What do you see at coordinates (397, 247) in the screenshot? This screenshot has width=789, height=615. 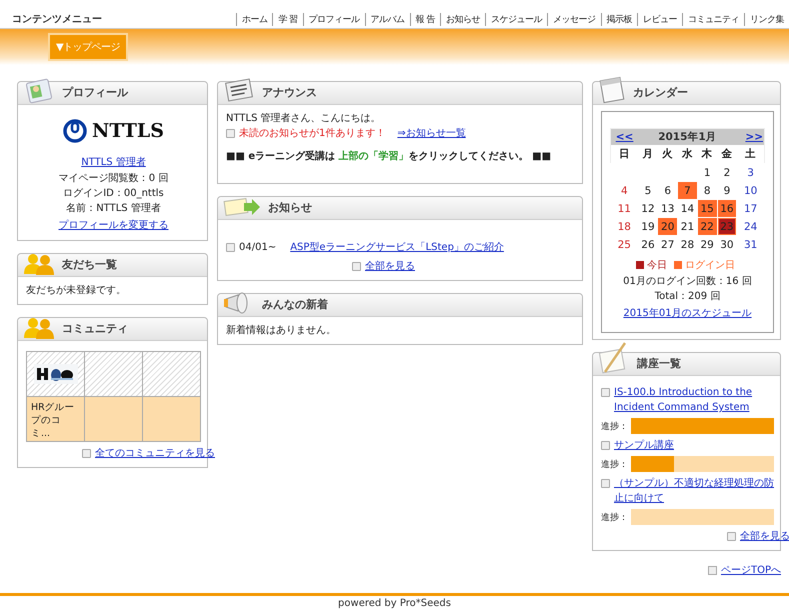 I see `news-link: ASP型eラーニングサービス「LStep」のご紹介` at bounding box center [397, 247].